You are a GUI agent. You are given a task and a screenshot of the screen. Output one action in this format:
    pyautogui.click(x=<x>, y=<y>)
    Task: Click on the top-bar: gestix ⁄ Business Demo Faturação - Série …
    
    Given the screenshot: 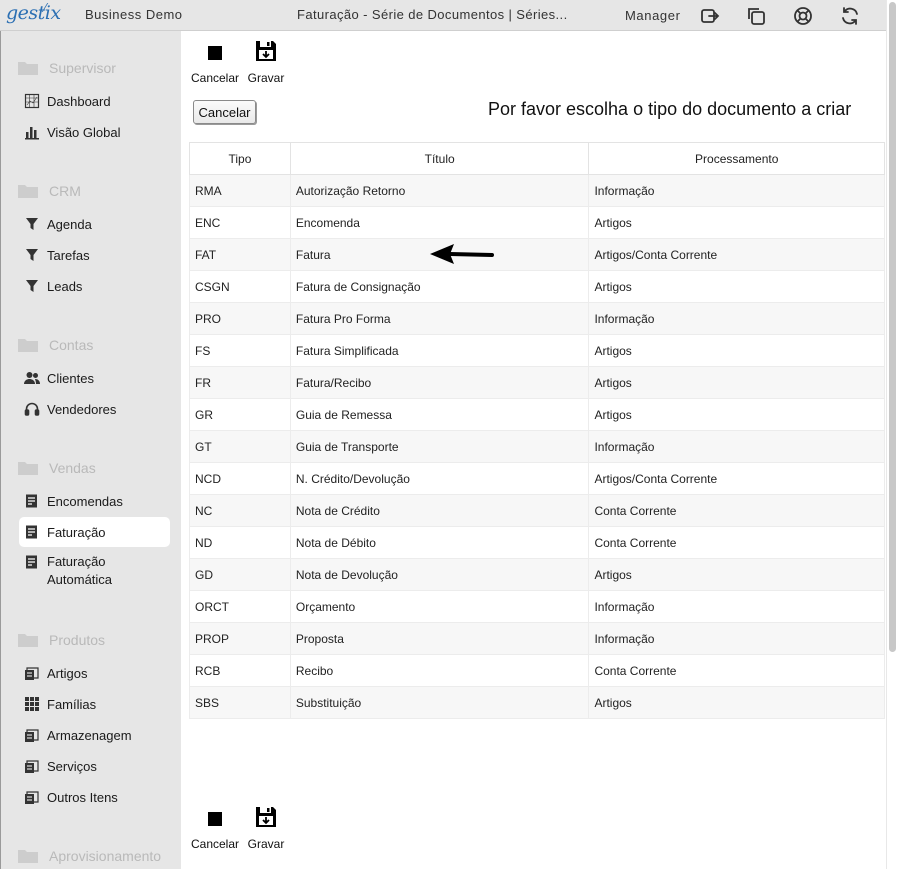 What is the action you would take?
    pyautogui.click(x=443, y=15)
    